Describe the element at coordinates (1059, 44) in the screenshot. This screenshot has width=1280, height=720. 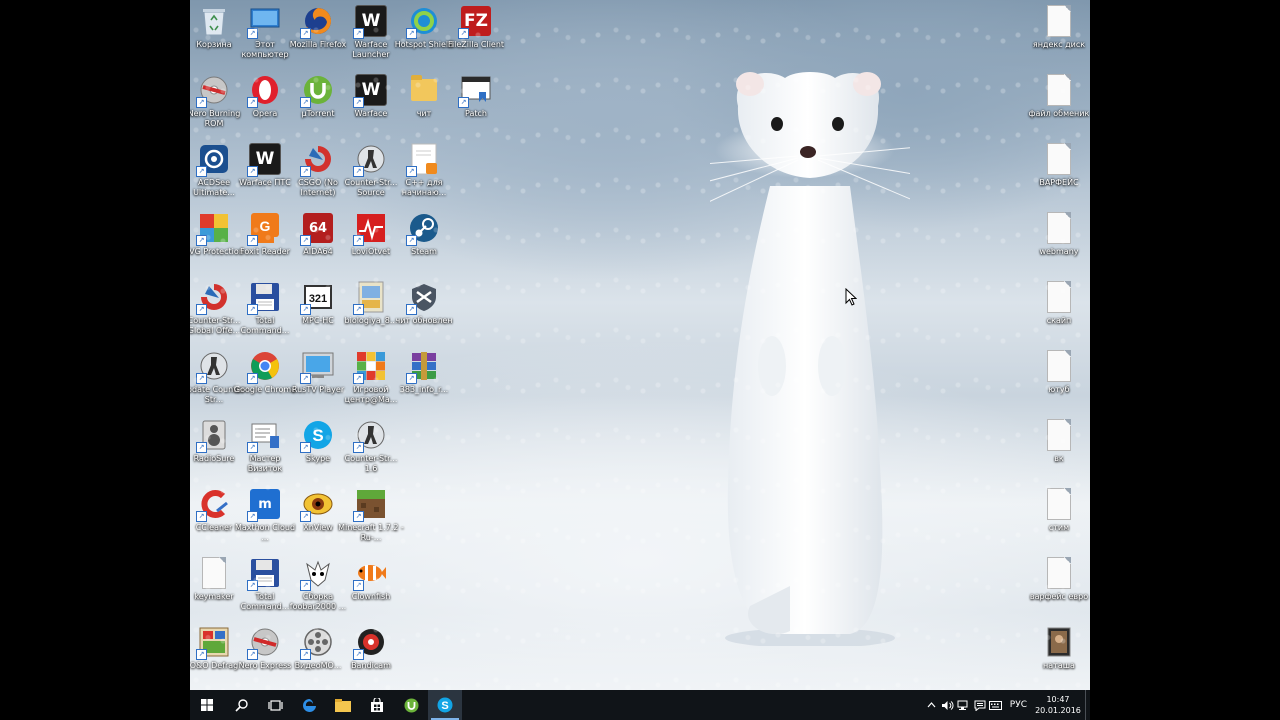
I see `desktop-icon-label: яндекс диск` at that location.